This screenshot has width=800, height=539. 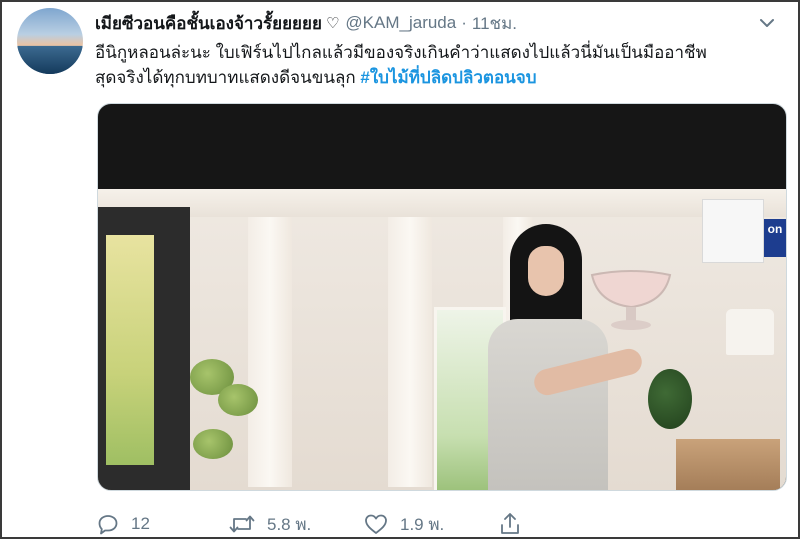 What do you see at coordinates (140, 523) in the screenshot?
I see `reply-count: 12` at bounding box center [140, 523].